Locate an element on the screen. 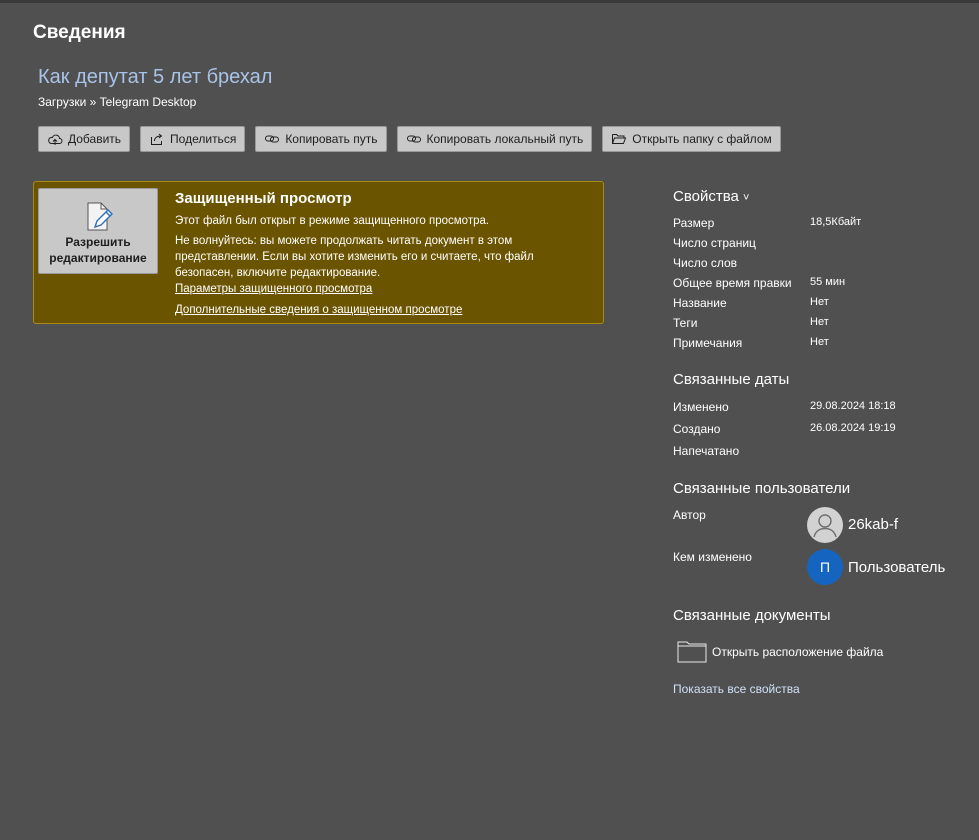 The height and width of the screenshot is (840, 979). share-button: Поделиться is located at coordinates (193, 139).